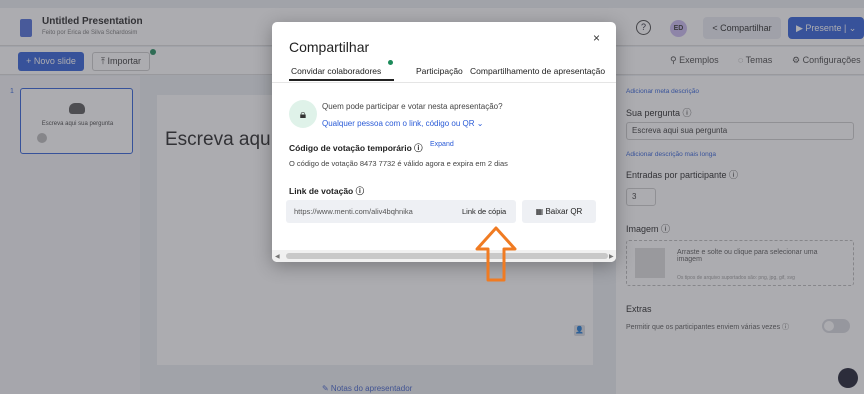  I want to click on tabs-divider, so click(444, 82).